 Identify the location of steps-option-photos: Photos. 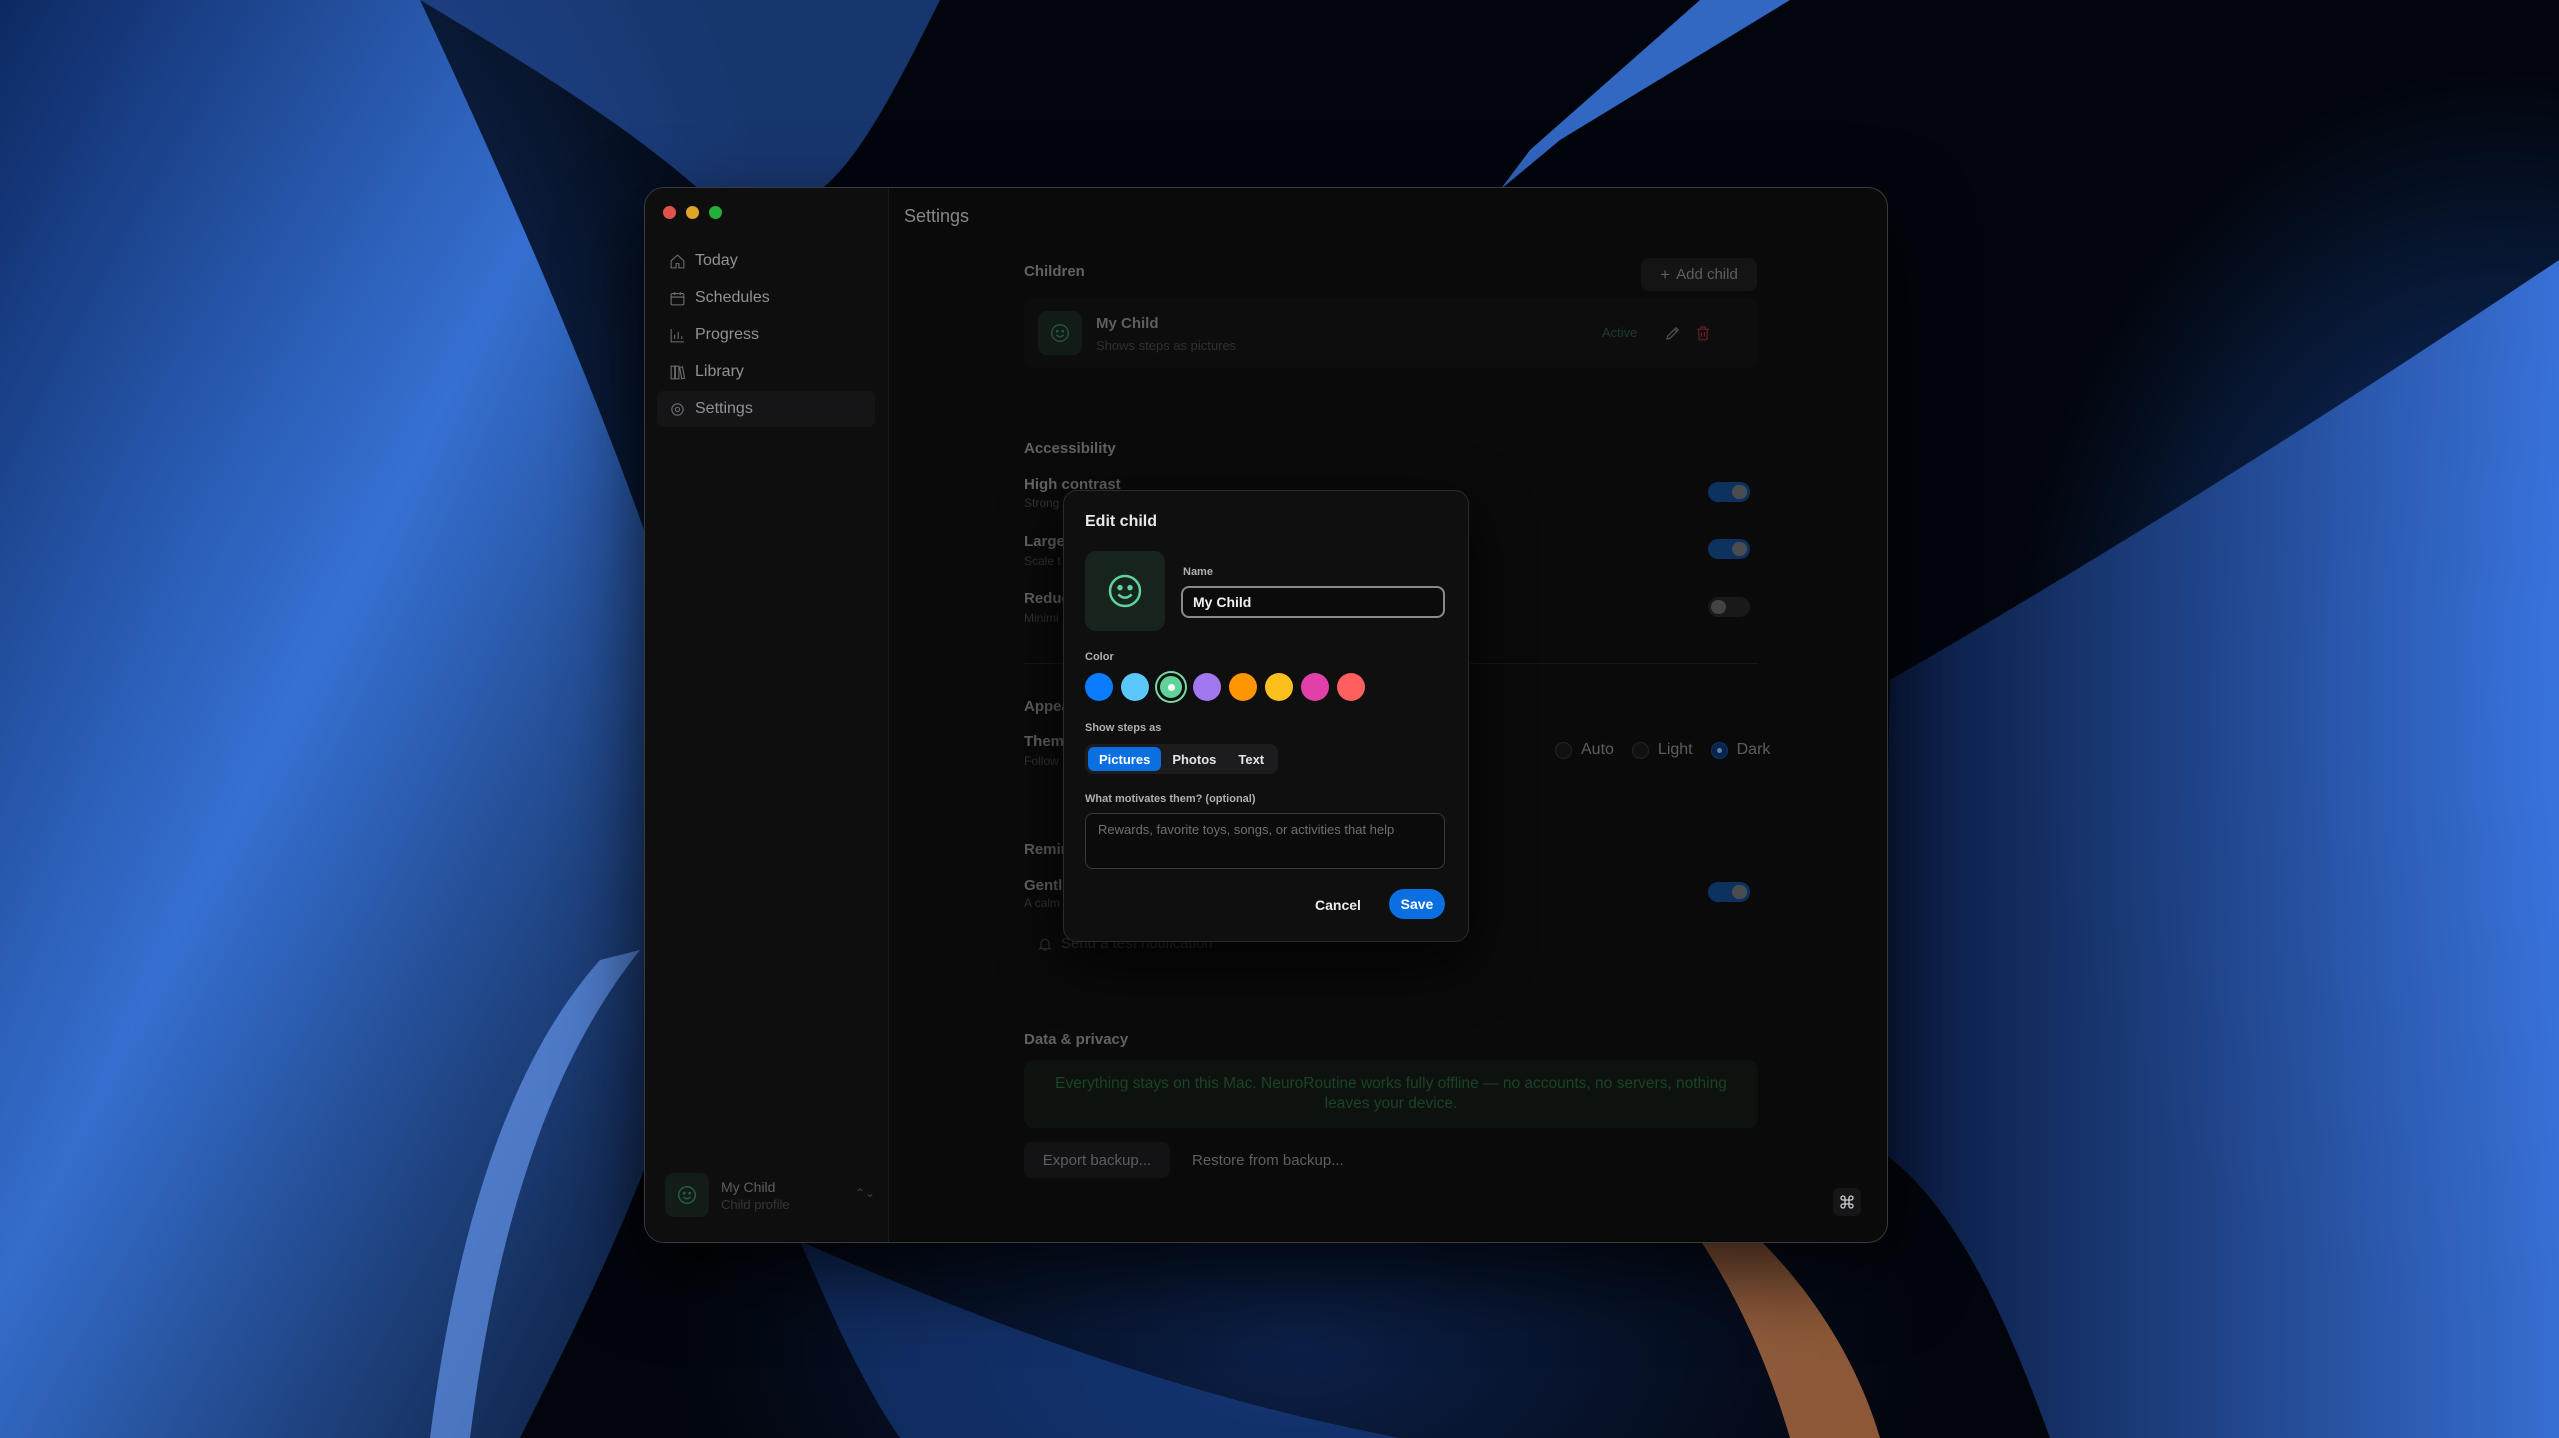
(1194, 759).